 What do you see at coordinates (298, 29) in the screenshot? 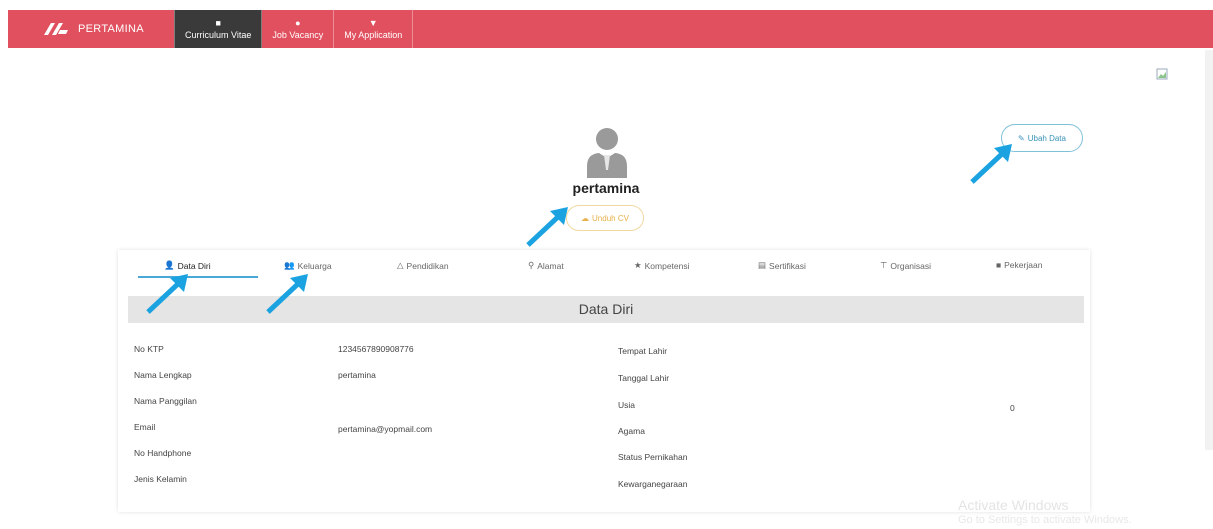
I see `nav-job-vacancy: ● Job Vacancy` at bounding box center [298, 29].